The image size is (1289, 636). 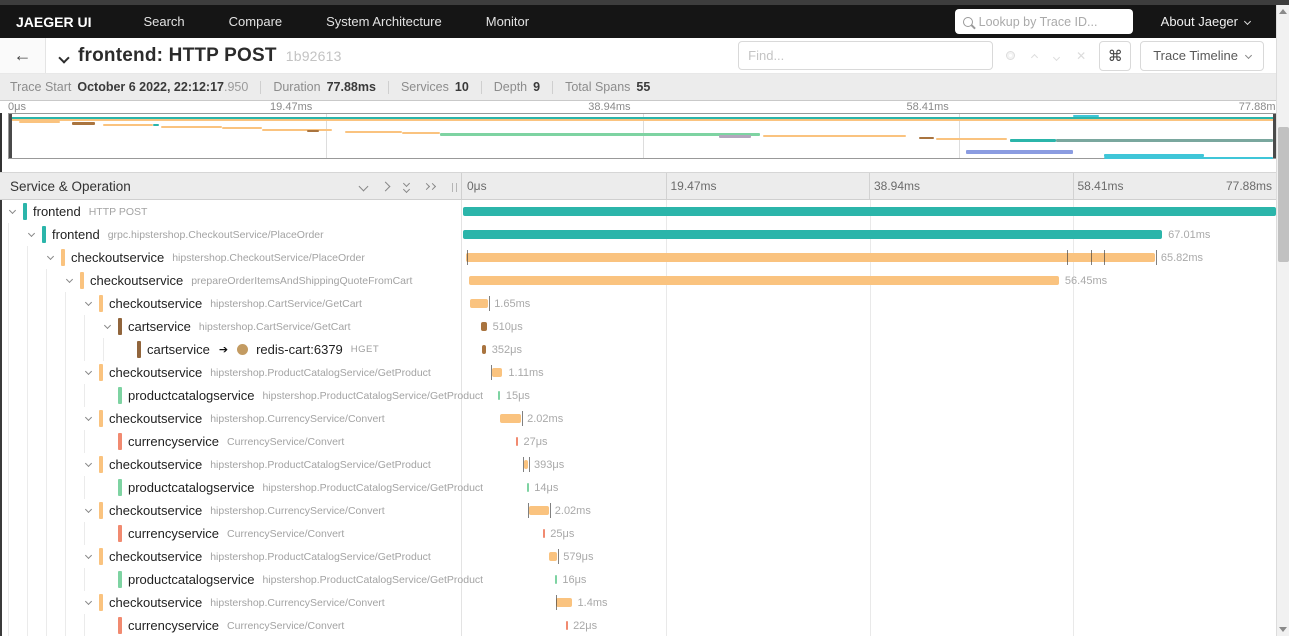 I want to click on span-timeline-row: 56.45ms, so click(x=869, y=280).